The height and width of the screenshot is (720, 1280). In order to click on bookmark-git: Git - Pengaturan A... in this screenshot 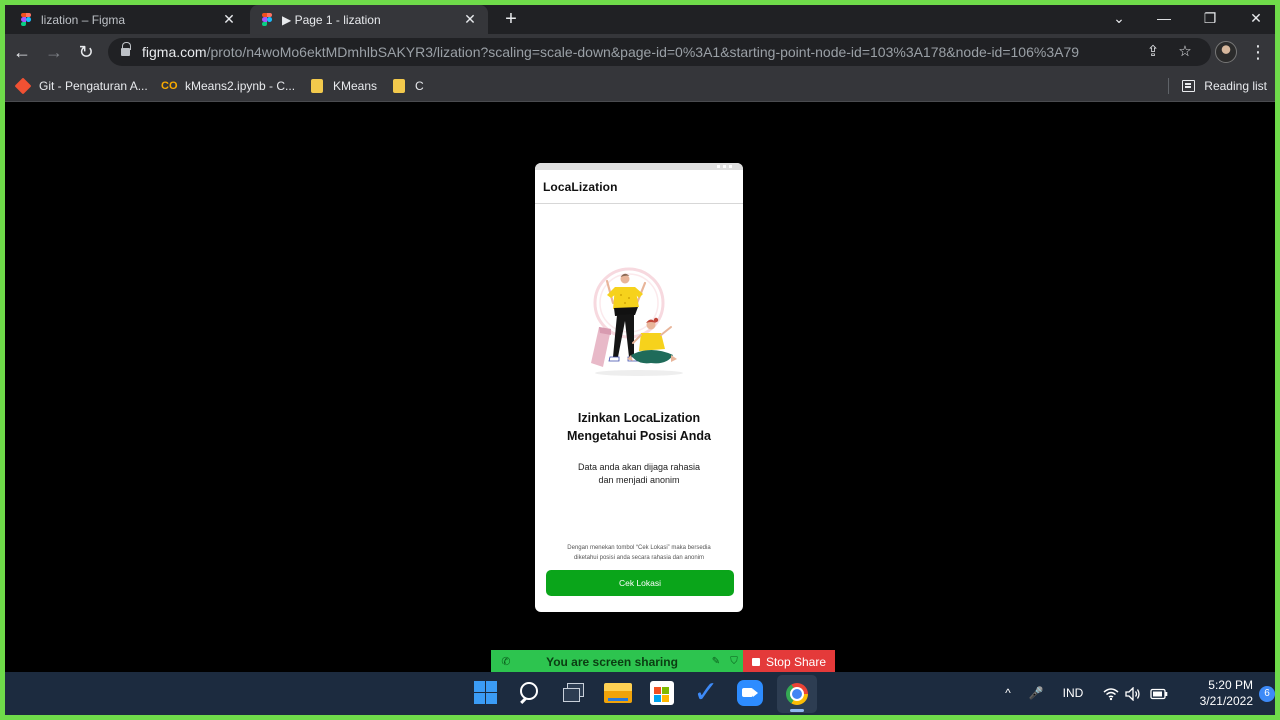, I will do `click(81, 86)`.